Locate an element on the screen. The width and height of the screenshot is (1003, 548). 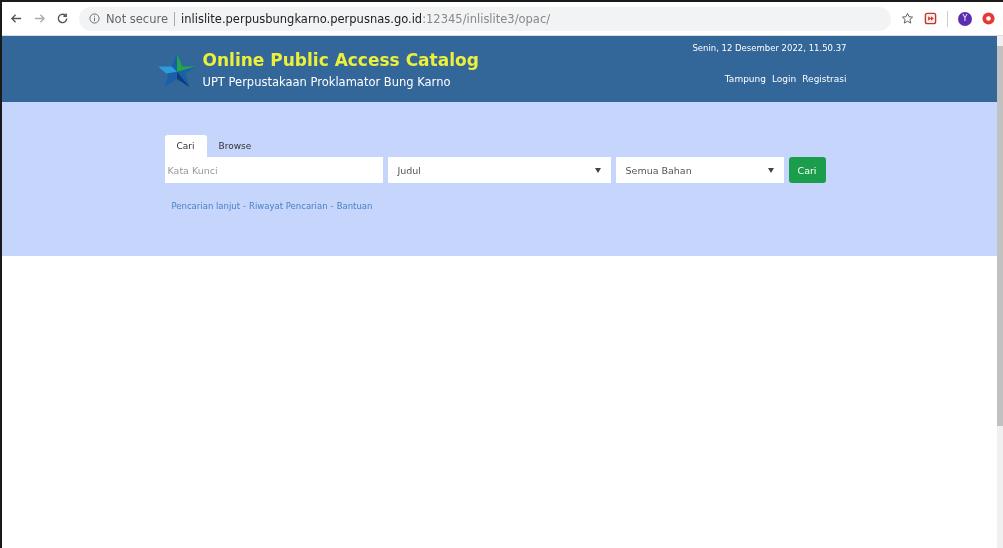
reload-icon is located at coordinates (62, 18).